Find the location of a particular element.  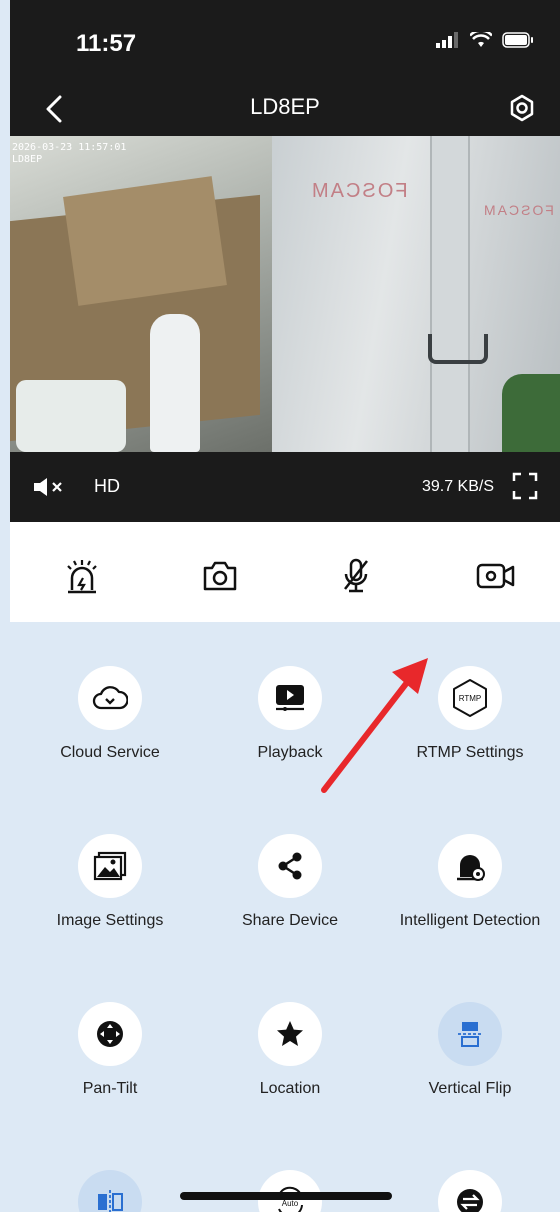

vertical-flip-item: Vertical Flip is located at coordinates (470, 1050).